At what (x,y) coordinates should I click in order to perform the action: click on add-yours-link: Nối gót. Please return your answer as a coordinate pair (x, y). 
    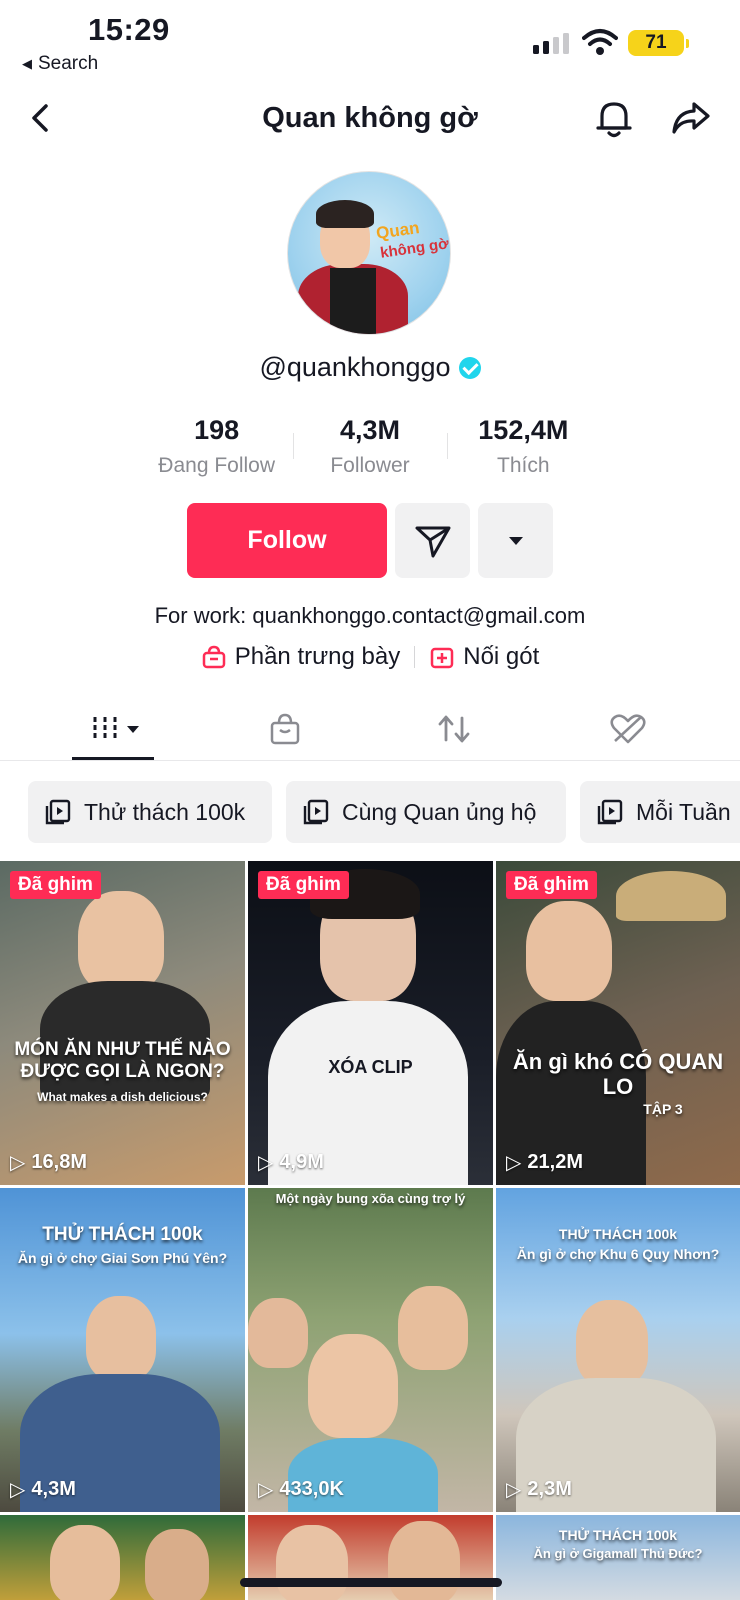
    Looking at the image, I should click on (484, 657).